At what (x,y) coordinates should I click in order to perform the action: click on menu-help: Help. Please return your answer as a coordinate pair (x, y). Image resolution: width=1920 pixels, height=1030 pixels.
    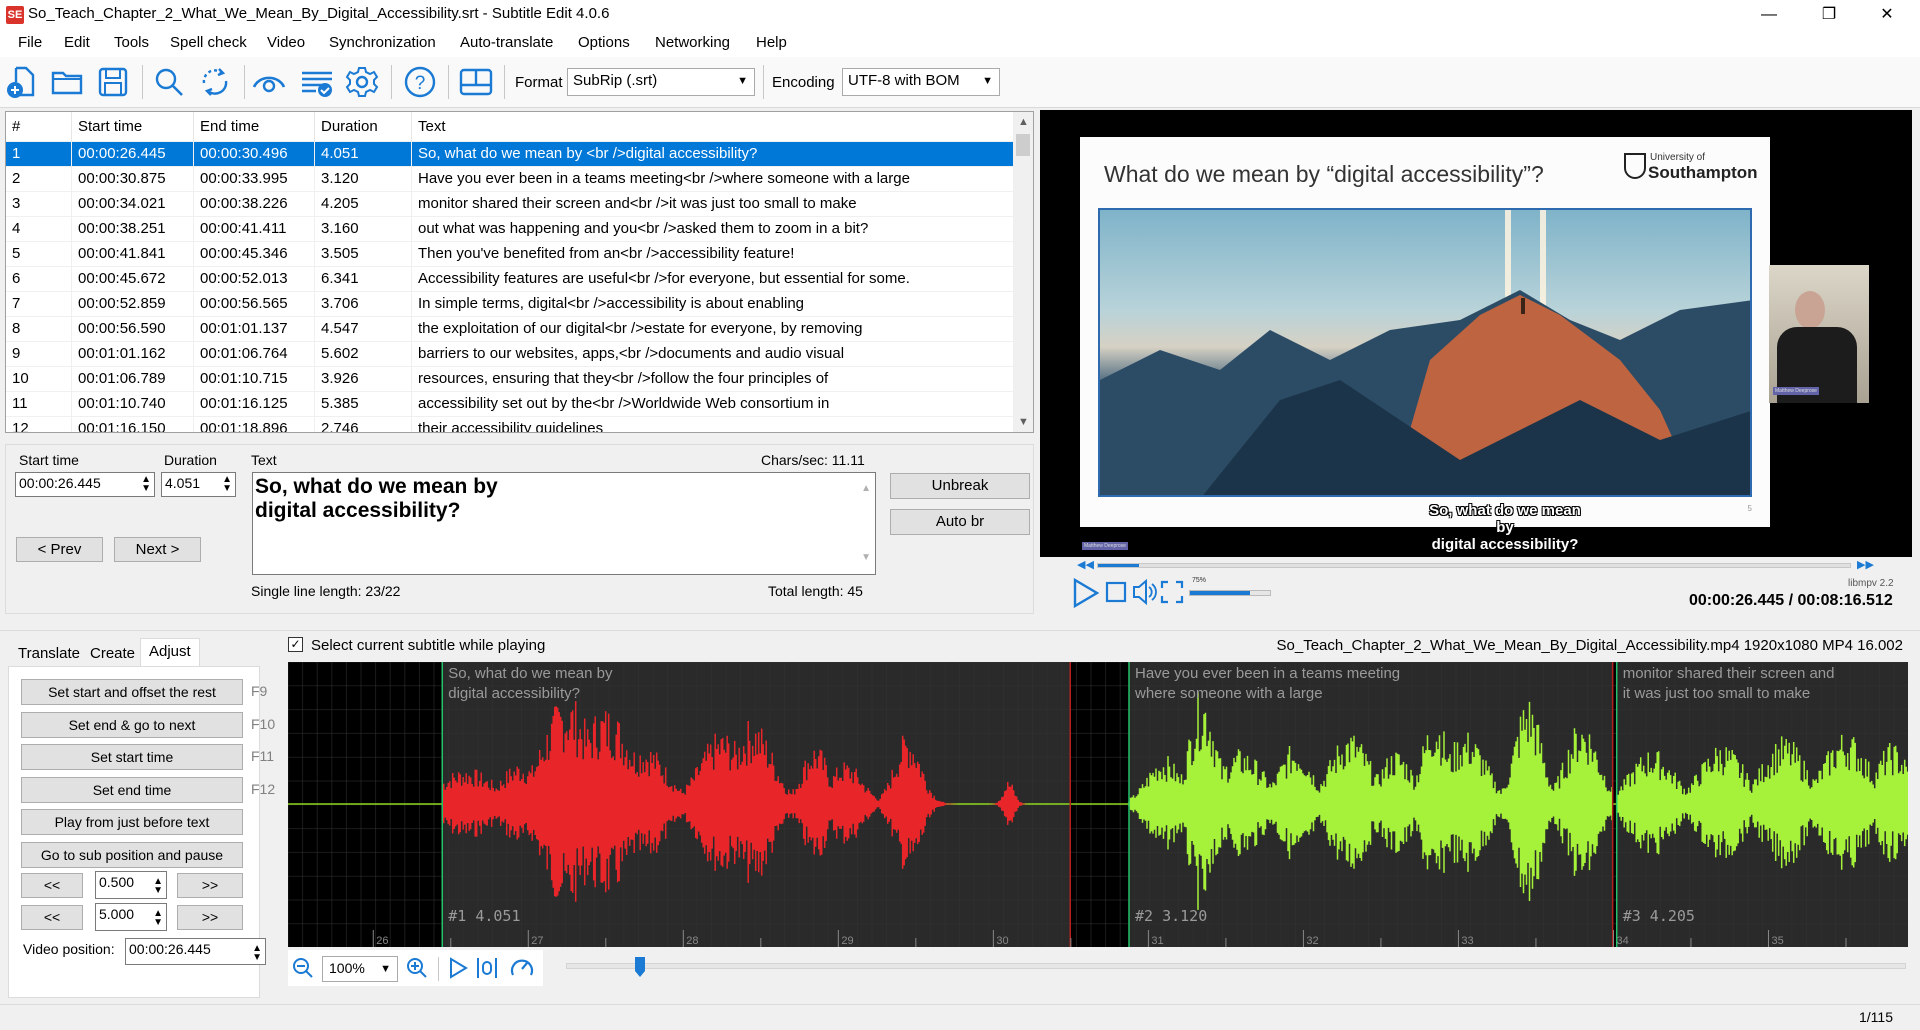
    Looking at the image, I should click on (771, 42).